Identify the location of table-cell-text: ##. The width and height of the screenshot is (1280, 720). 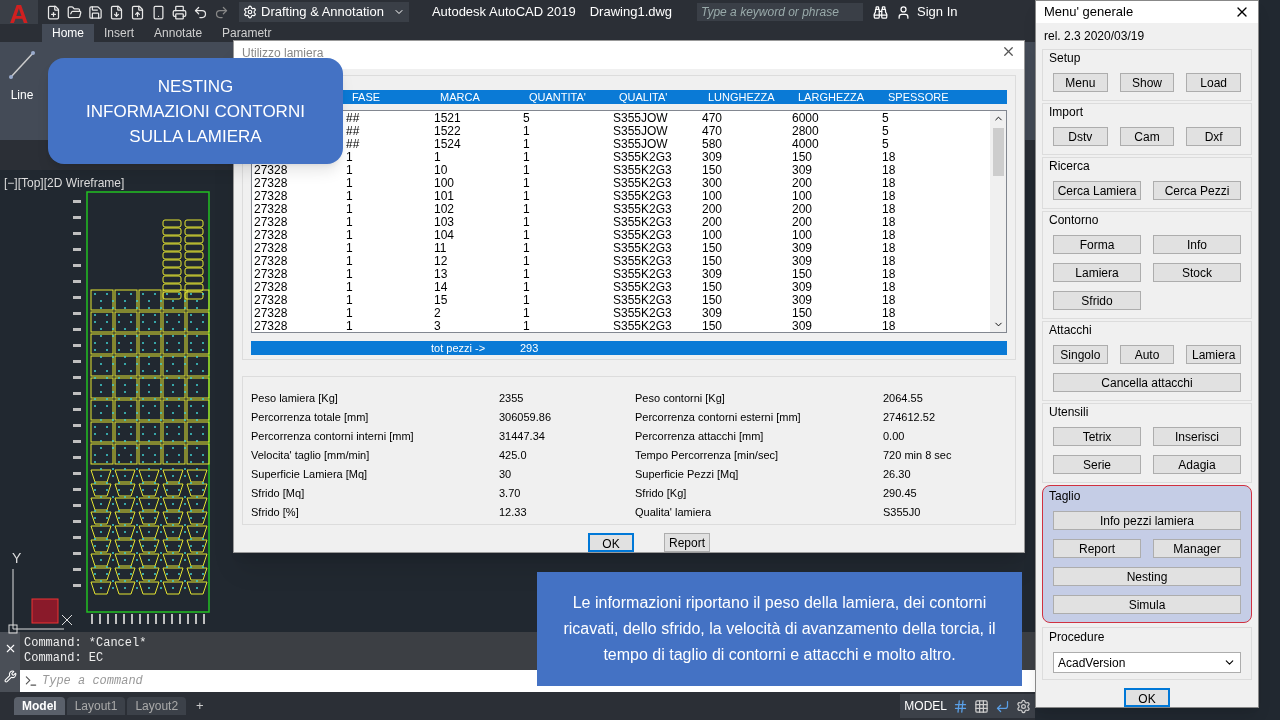
(353, 144).